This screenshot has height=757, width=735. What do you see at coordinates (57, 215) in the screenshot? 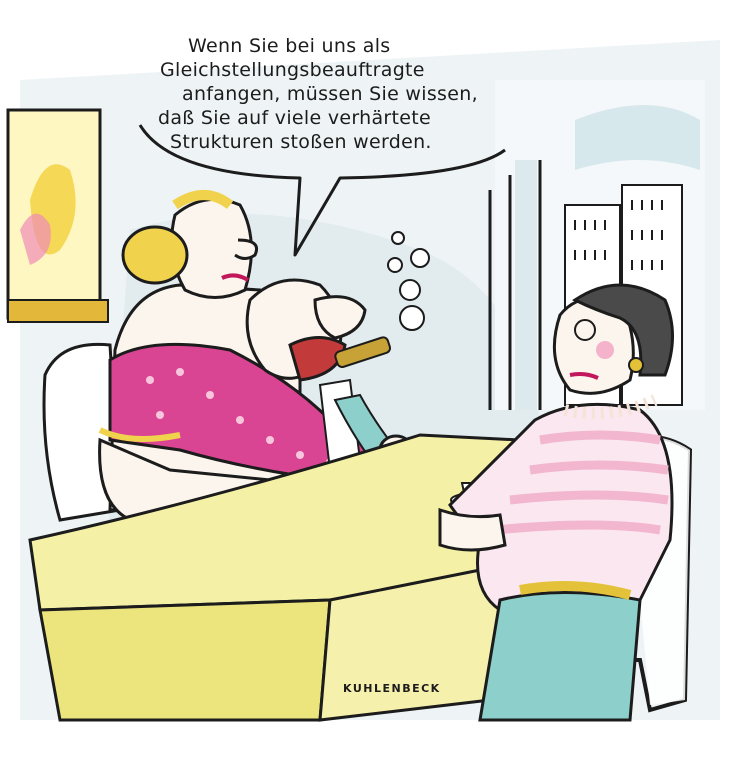
I see `window-left` at bounding box center [57, 215].